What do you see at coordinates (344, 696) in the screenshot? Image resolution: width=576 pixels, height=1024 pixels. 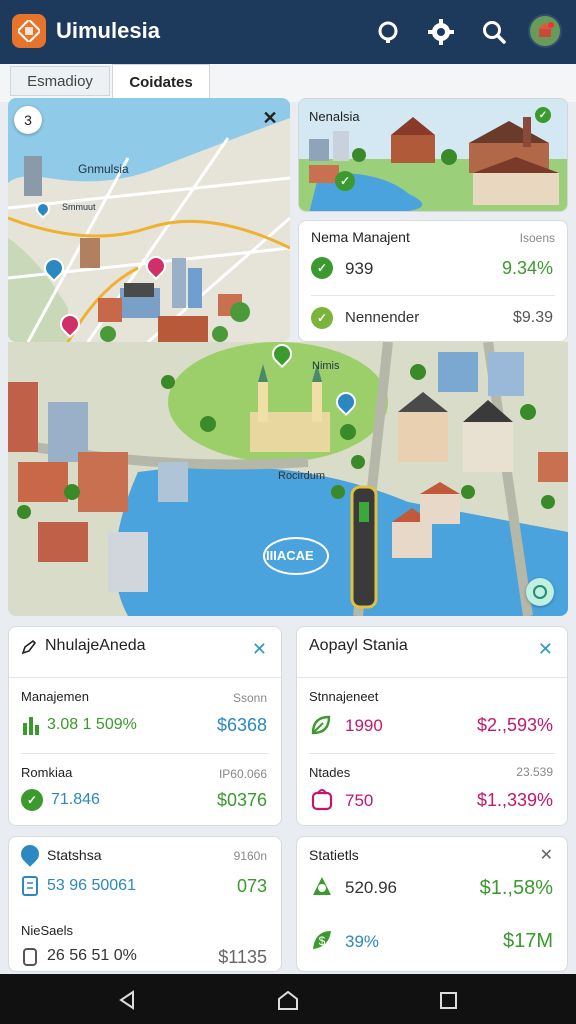 I see `row-label: Stnnajeneet` at bounding box center [344, 696].